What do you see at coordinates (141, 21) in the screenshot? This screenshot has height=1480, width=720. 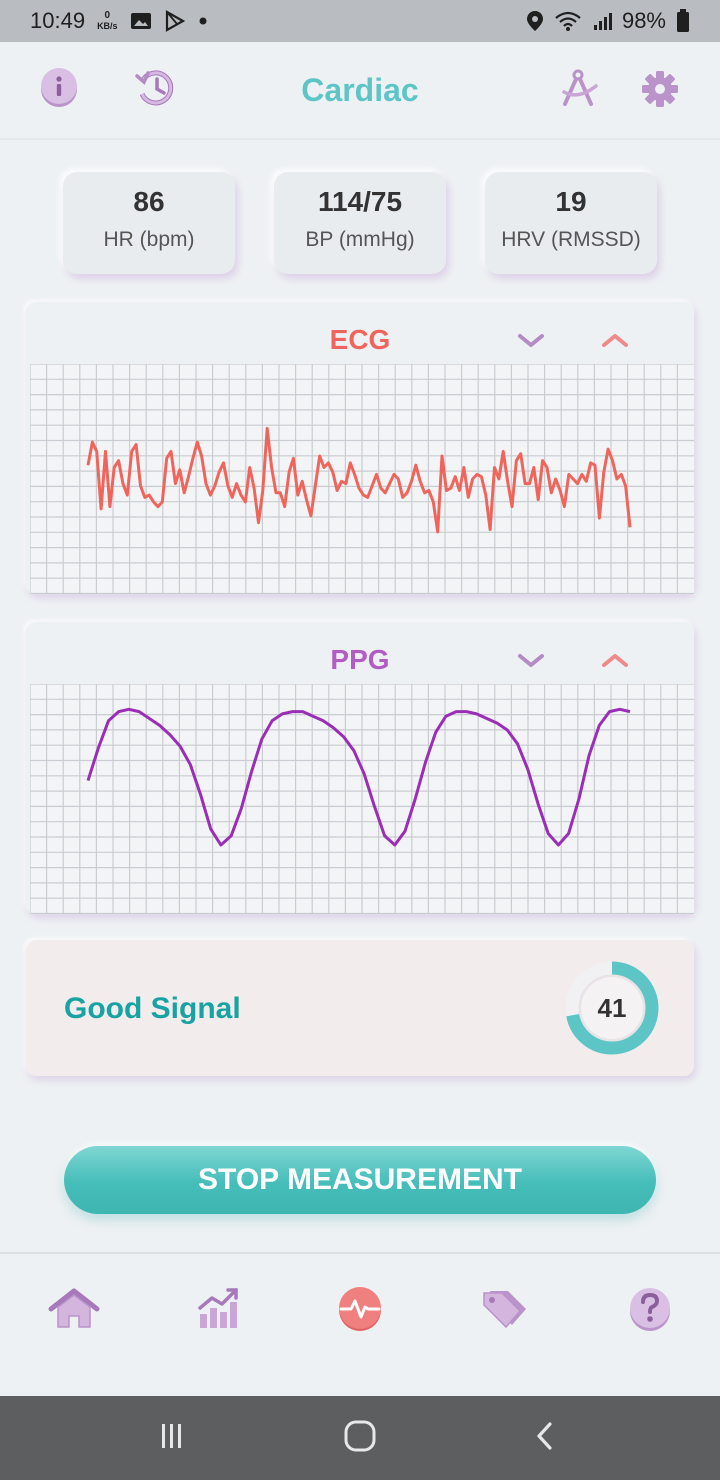 I see `gallery-icon` at bounding box center [141, 21].